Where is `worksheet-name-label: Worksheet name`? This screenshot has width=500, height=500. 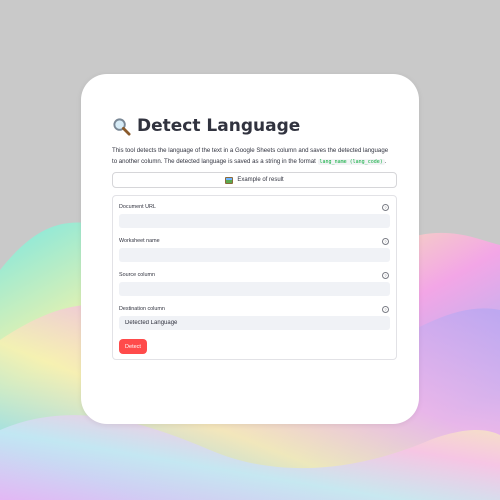
worksheet-name-label: Worksheet name is located at coordinates (139, 241).